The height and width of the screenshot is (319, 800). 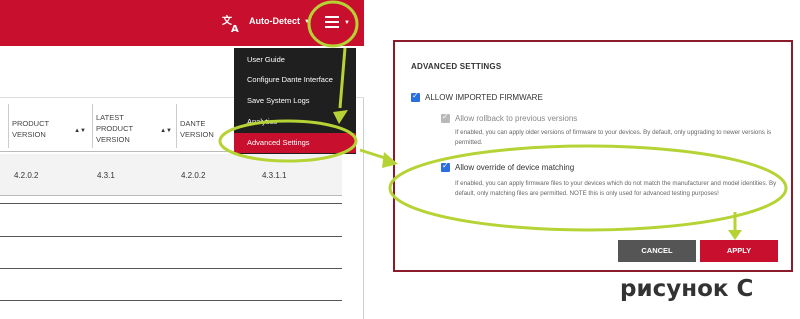 I want to click on allow-override-checkbox, so click(x=445, y=166).